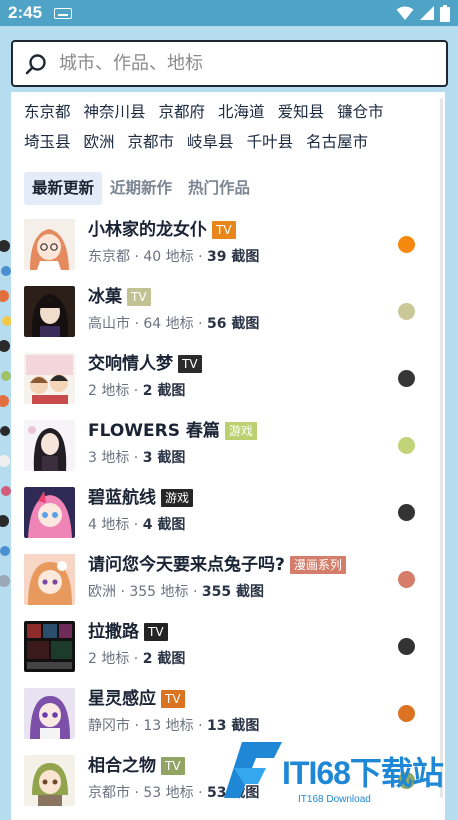 The width and height of the screenshot is (458, 820). What do you see at coordinates (109, 793) in the screenshot?
I see `work-location: 京都市` at bounding box center [109, 793].